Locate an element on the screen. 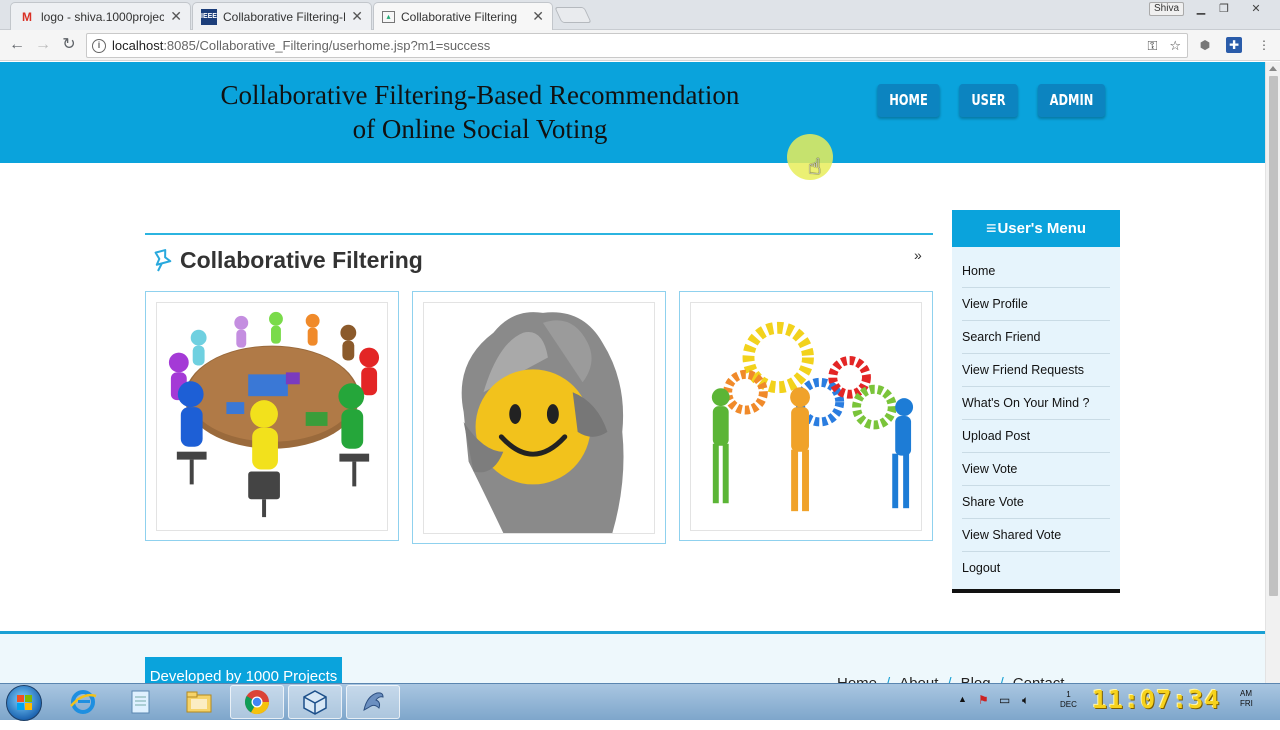 The width and height of the screenshot is (1280, 730). tray-network-icon: ▭ is located at coordinates (1004, 711).